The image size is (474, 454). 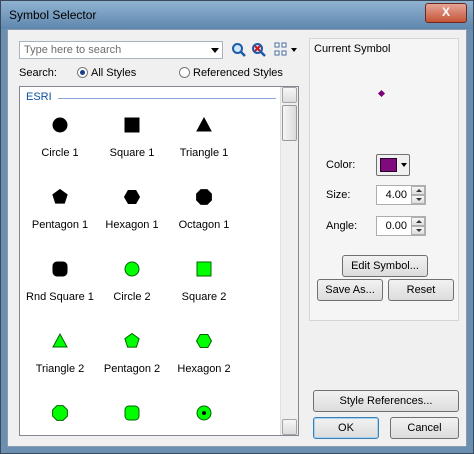 I want to click on symbol-item: Rnd Square 1, so click(x=60, y=283).